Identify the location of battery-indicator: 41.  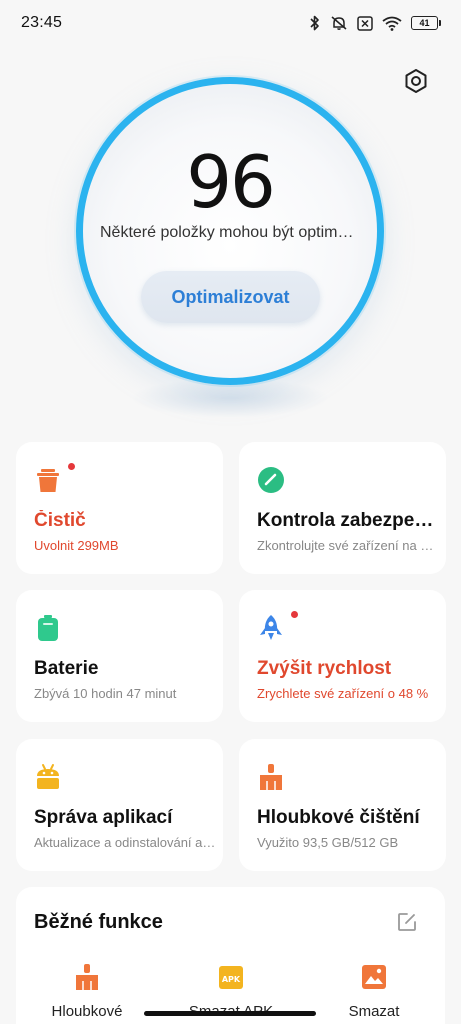
(426, 23).